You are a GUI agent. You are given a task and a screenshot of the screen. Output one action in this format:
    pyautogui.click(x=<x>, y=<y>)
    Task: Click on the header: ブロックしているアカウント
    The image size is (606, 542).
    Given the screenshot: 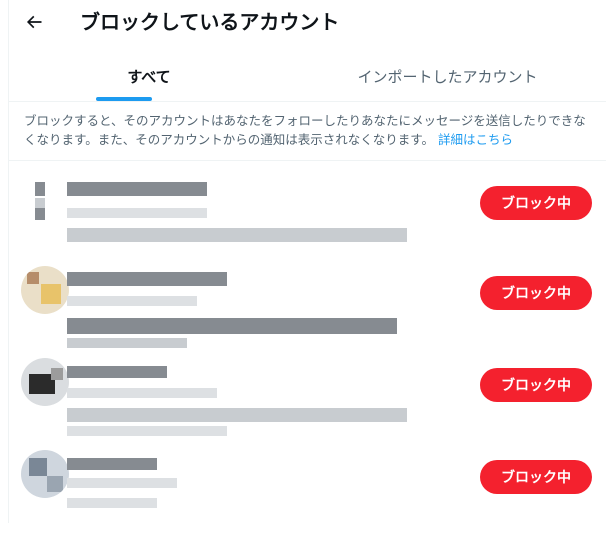 What is the action you would take?
    pyautogui.click(x=303, y=22)
    